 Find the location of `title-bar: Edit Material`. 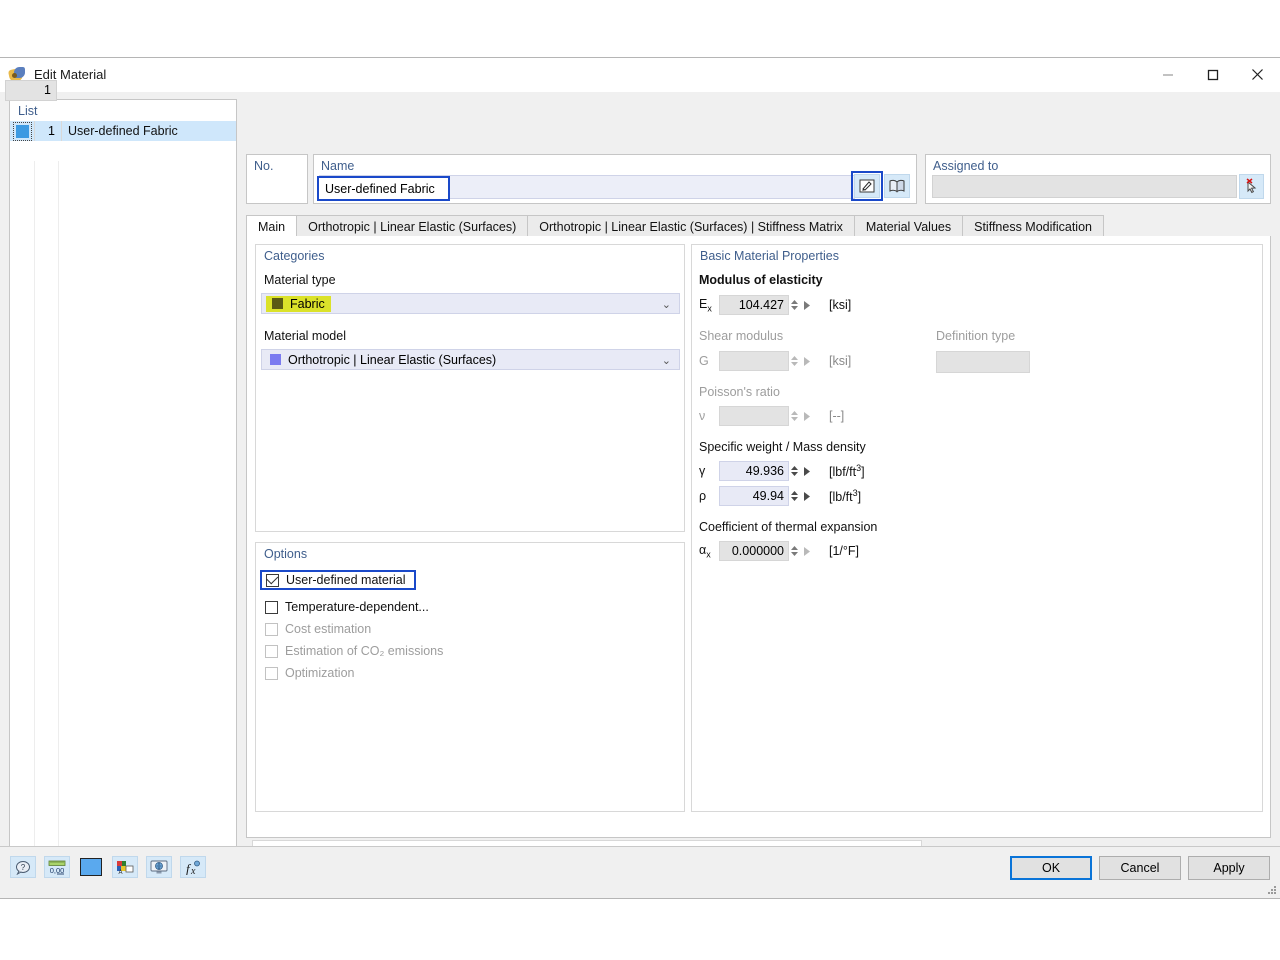

title-bar: Edit Material is located at coordinates (640, 75).